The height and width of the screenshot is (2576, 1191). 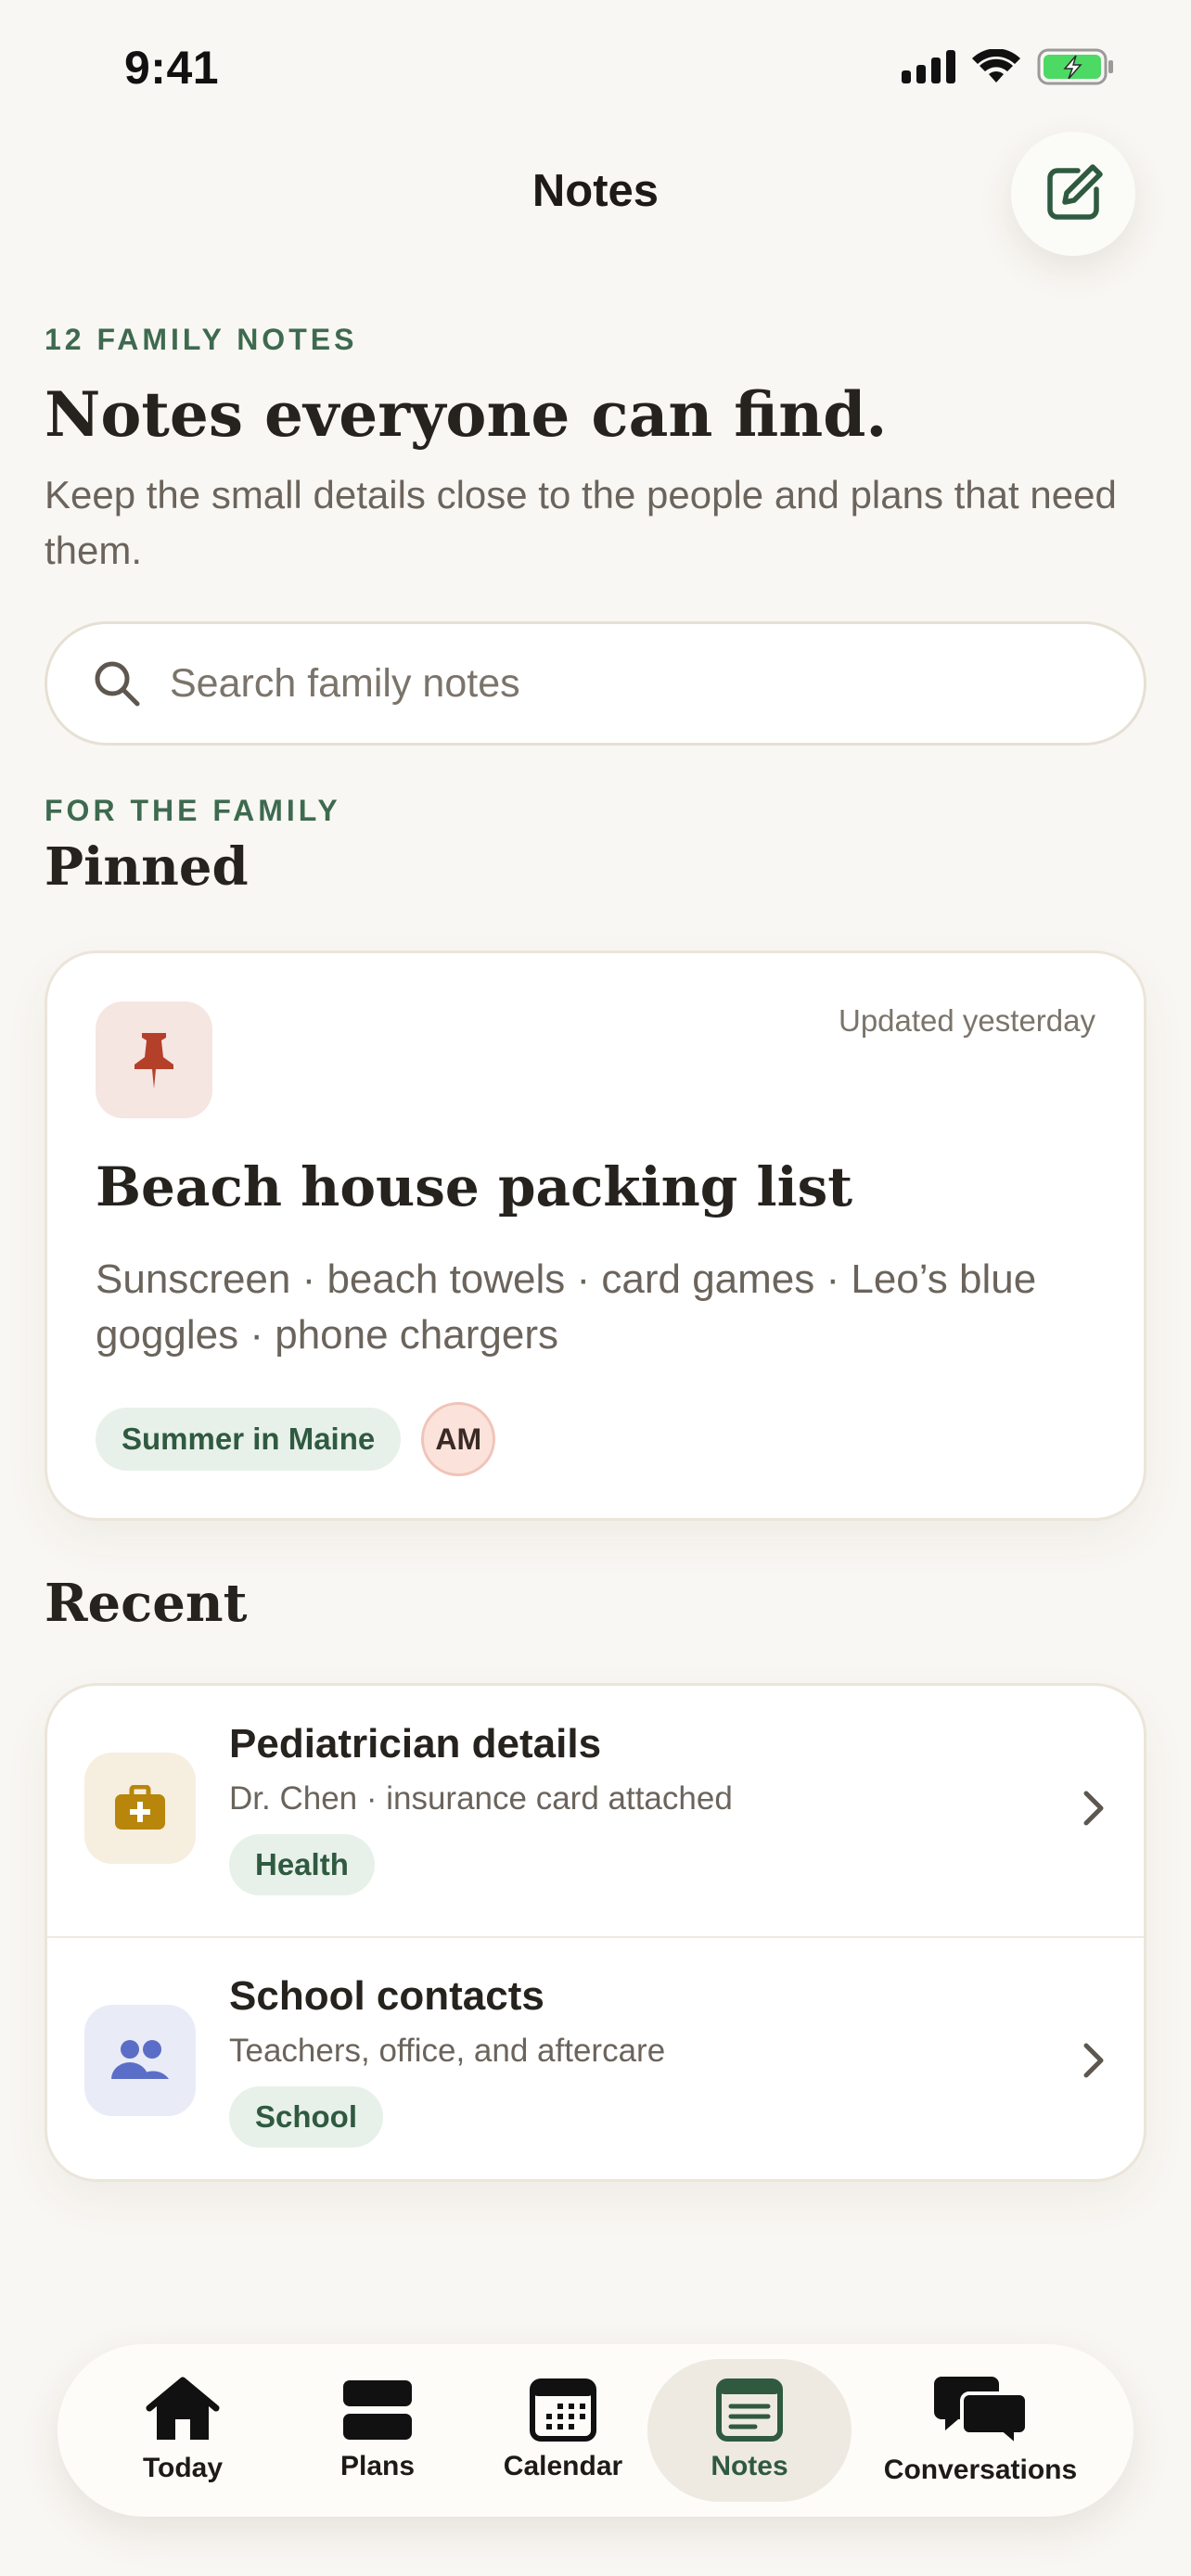 What do you see at coordinates (966, 1020) in the screenshot?
I see `updated-timestamp: Updated yesterday` at bounding box center [966, 1020].